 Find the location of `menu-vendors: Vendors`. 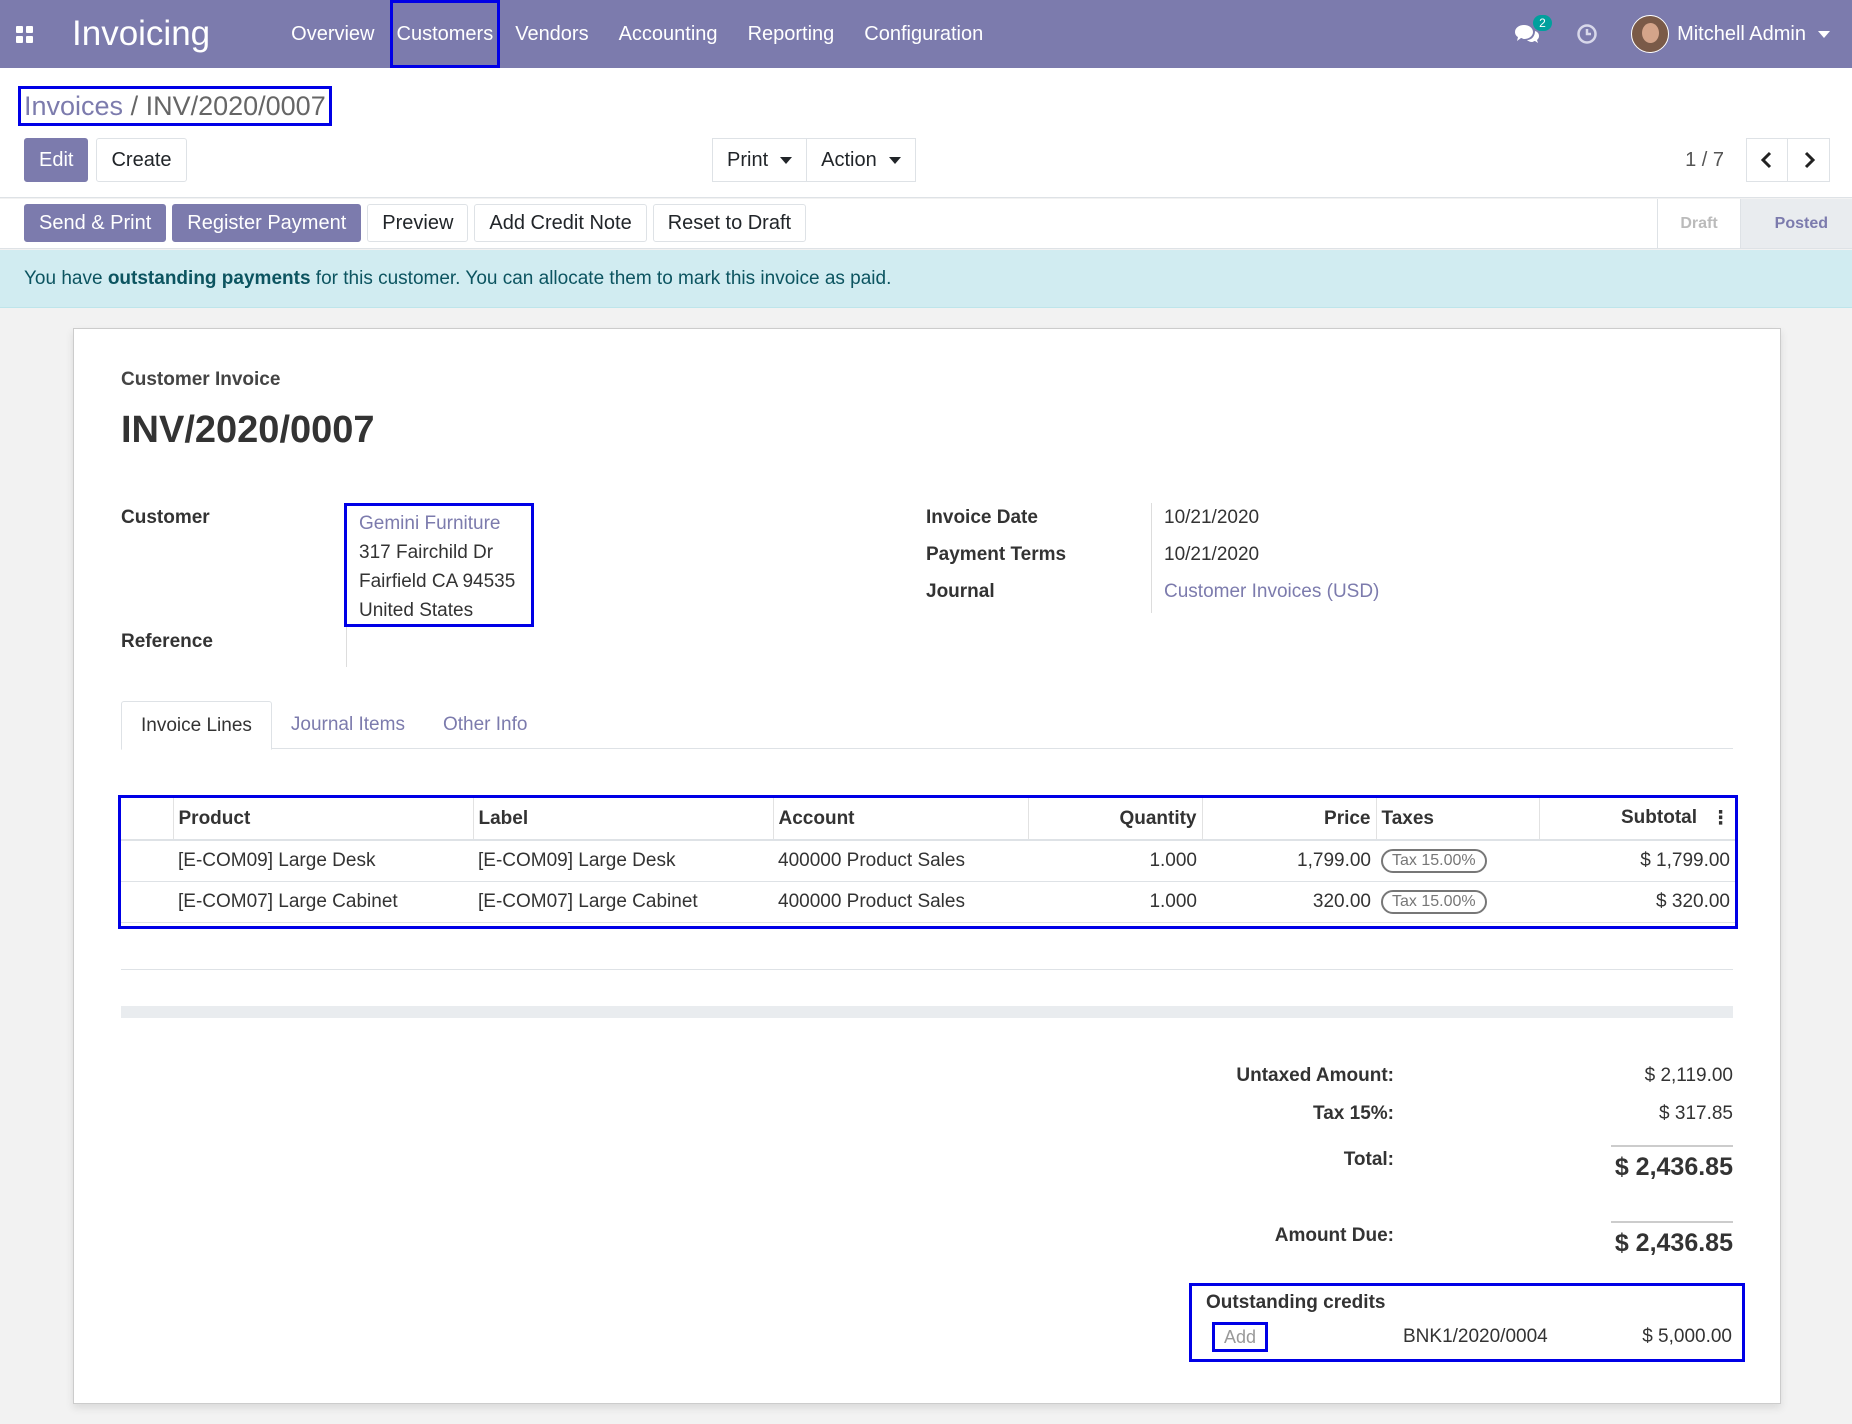

menu-vendors: Vendors is located at coordinates (551, 34).